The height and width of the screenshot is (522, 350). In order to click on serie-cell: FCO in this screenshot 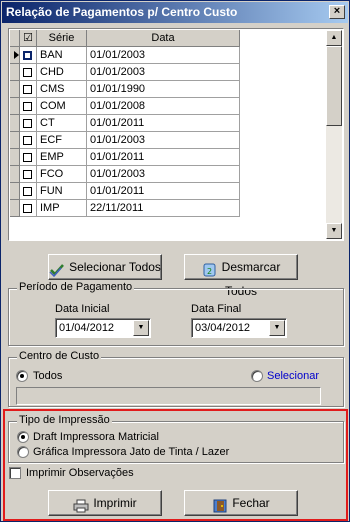, I will do `click(62, 174)`.